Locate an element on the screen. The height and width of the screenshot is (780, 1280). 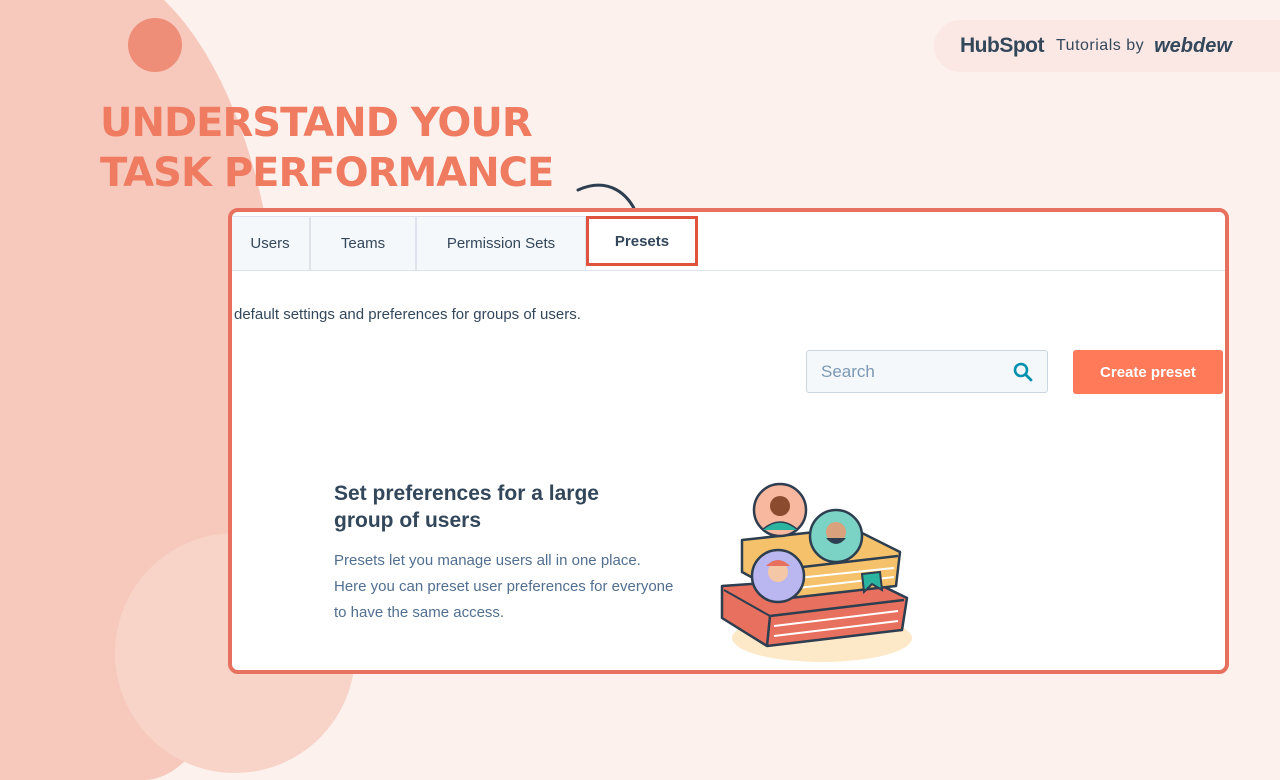
tab-presets-label: Presets is located at coordinates (642, 241).